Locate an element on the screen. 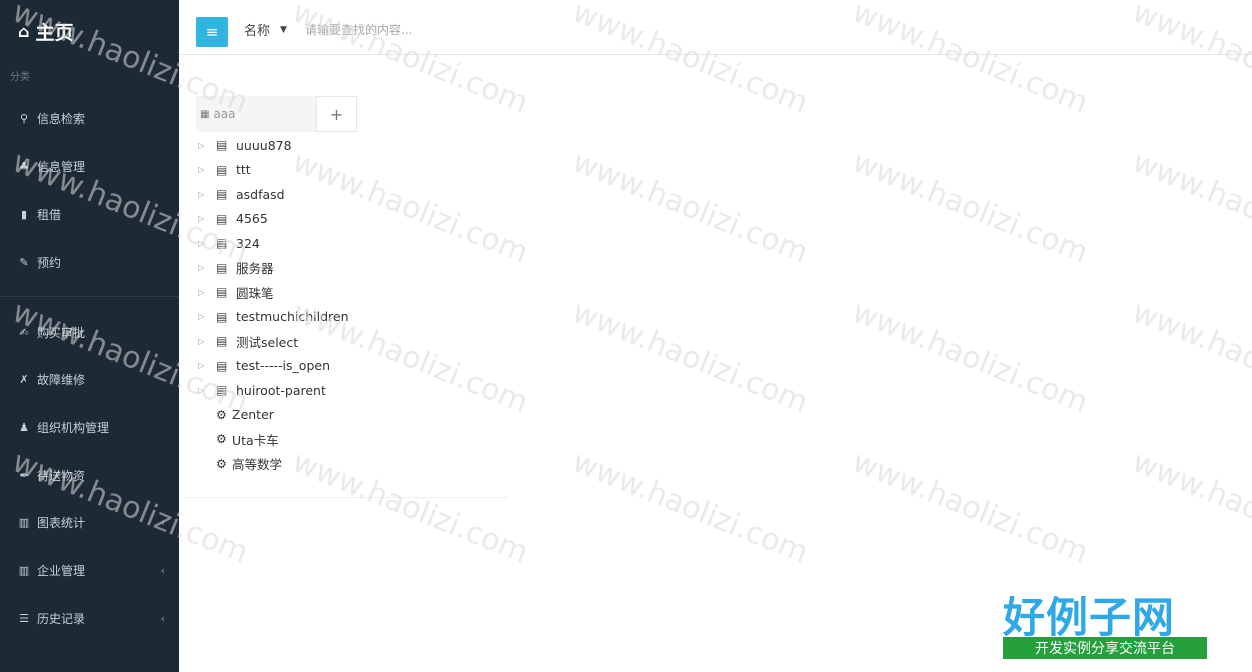  sidebar-item-enterprise: ▥ 企业管理 ‹ is located at coordinates (89, 570).